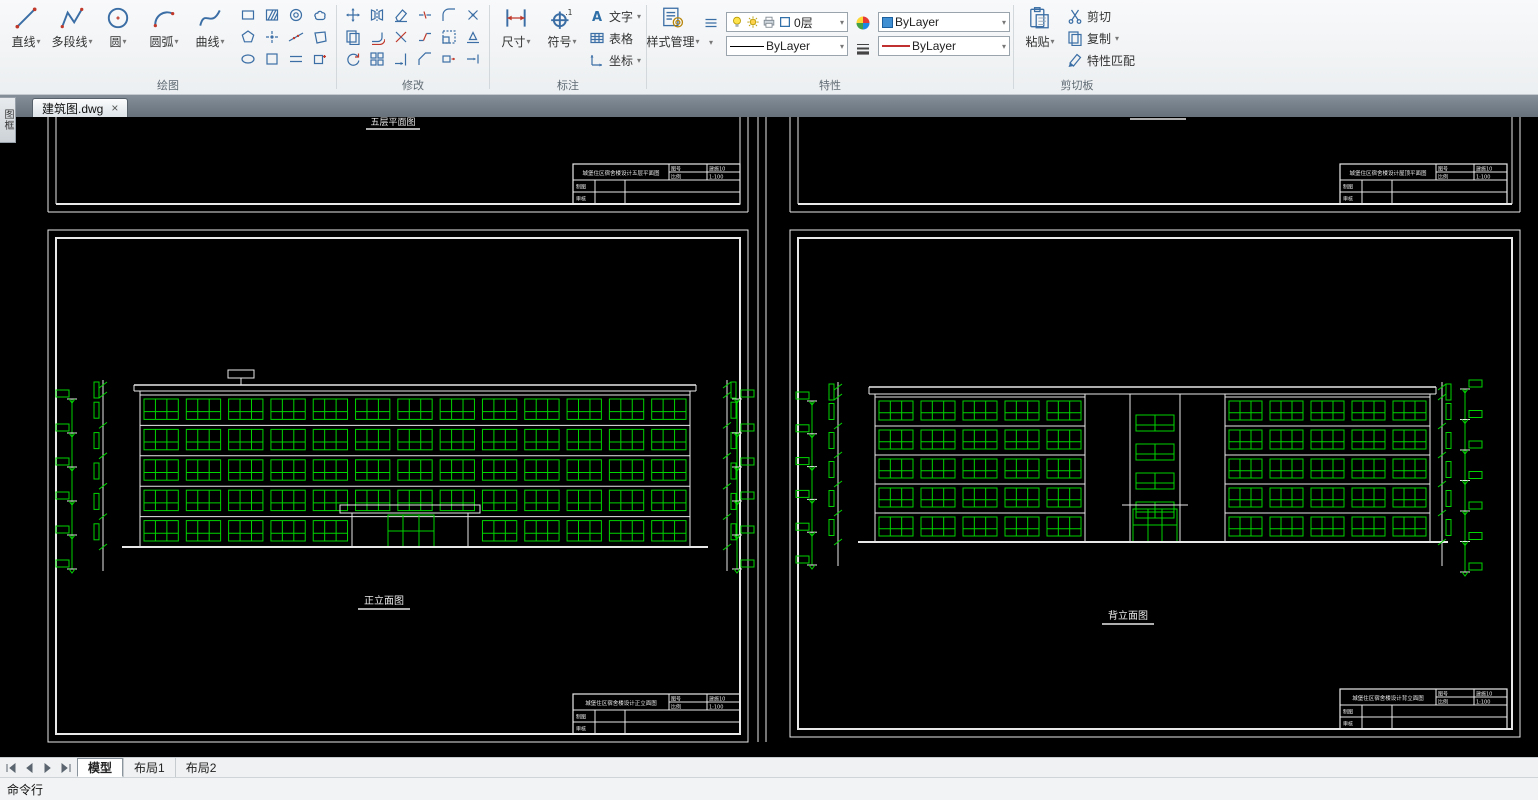  I want to click on svg-text: 1:100, so click(716, 708).